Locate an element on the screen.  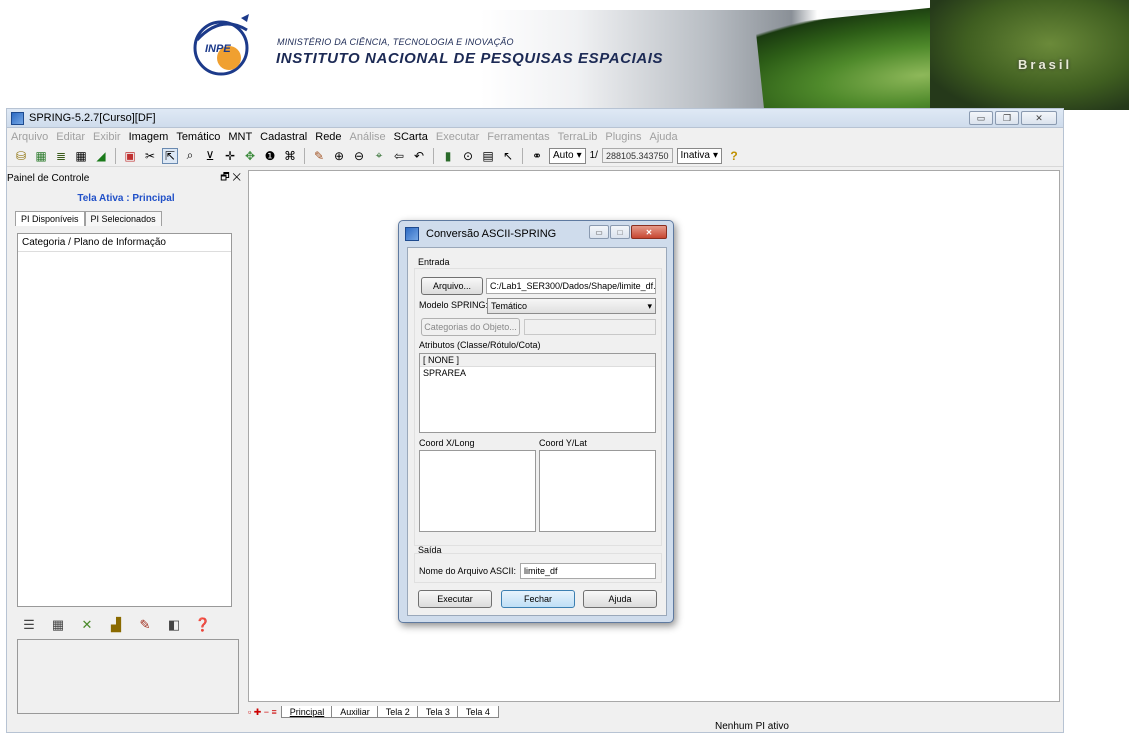
dialog-close-button: ✕ is located at coordinates (649, 232).